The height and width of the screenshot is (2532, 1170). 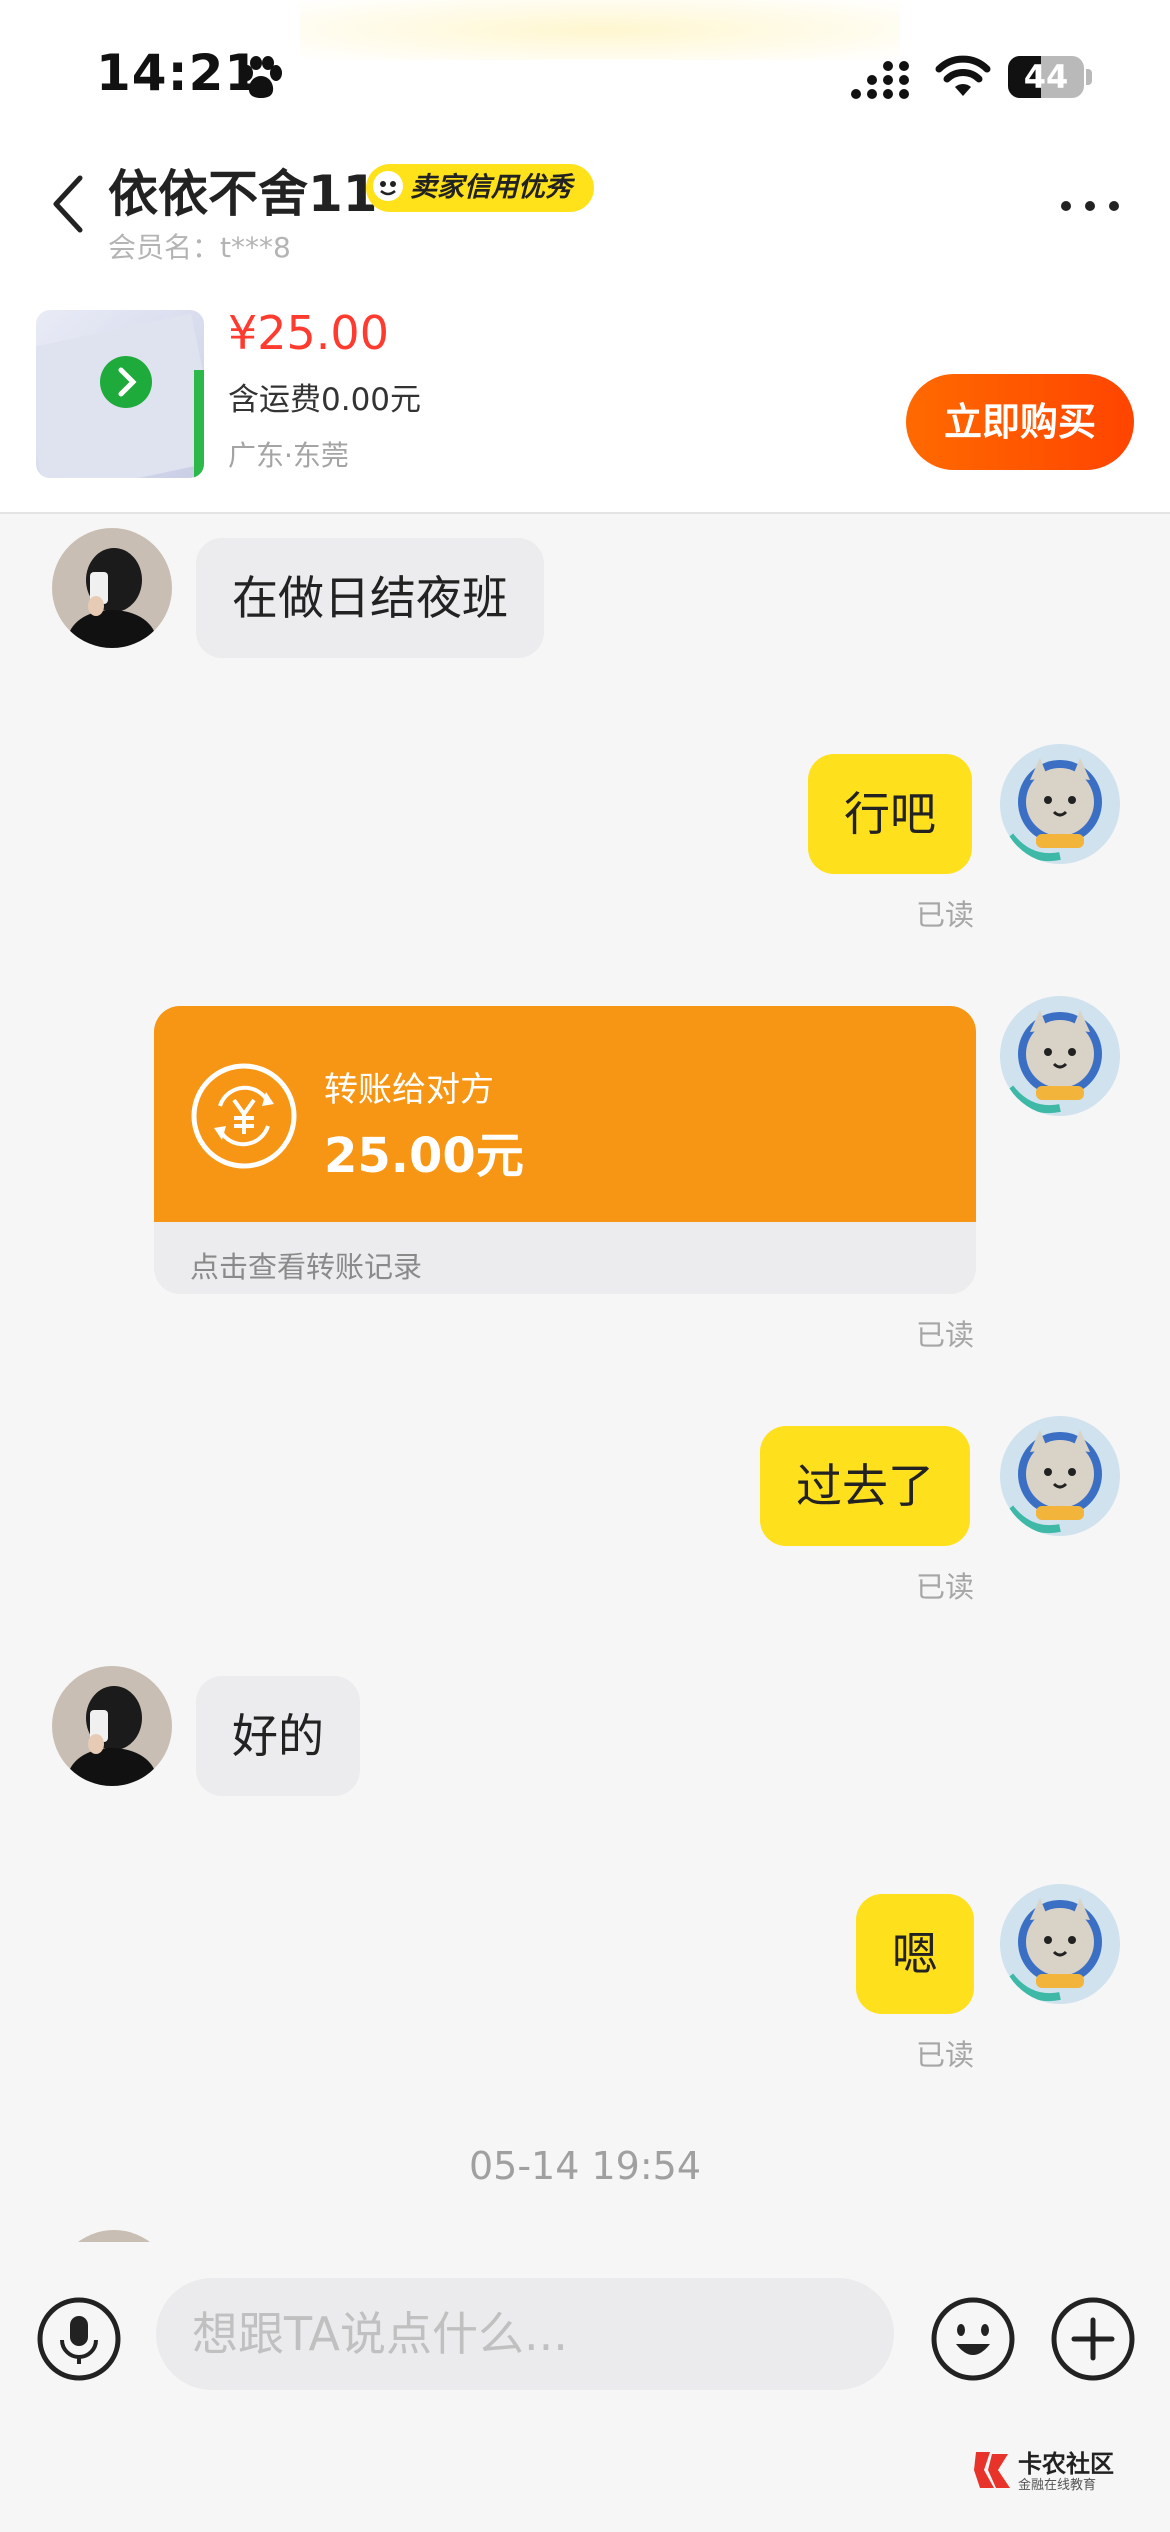 I want to click on transfer-amount: 25.00元, so click(x=424, y=1156).